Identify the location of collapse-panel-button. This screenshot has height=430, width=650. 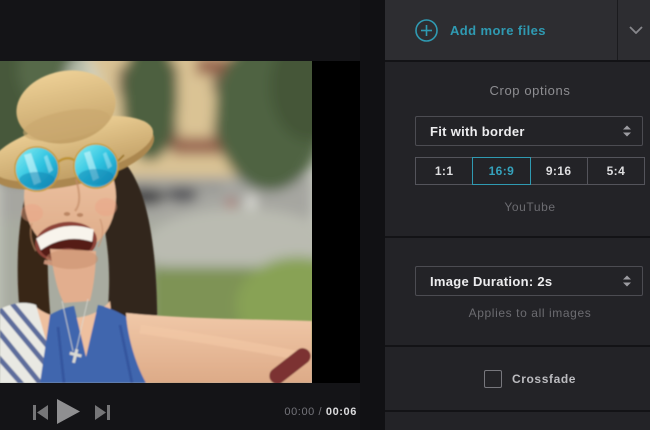
(635, 30).